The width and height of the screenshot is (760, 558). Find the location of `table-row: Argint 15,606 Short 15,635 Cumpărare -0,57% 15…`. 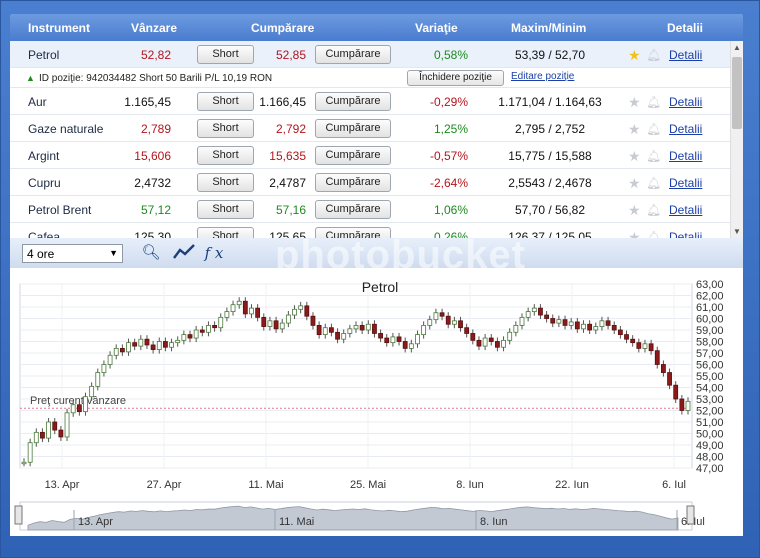

table-row: Argint 15,606 Short 15,635 Cumpărare -0,57% 15… is located at coordinates (370, 155).